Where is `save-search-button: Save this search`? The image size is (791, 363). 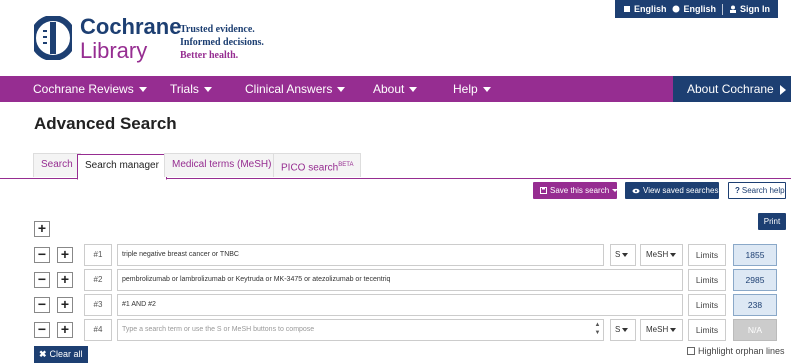 save-search-button: Save this search is located at coordinates (576, 190).